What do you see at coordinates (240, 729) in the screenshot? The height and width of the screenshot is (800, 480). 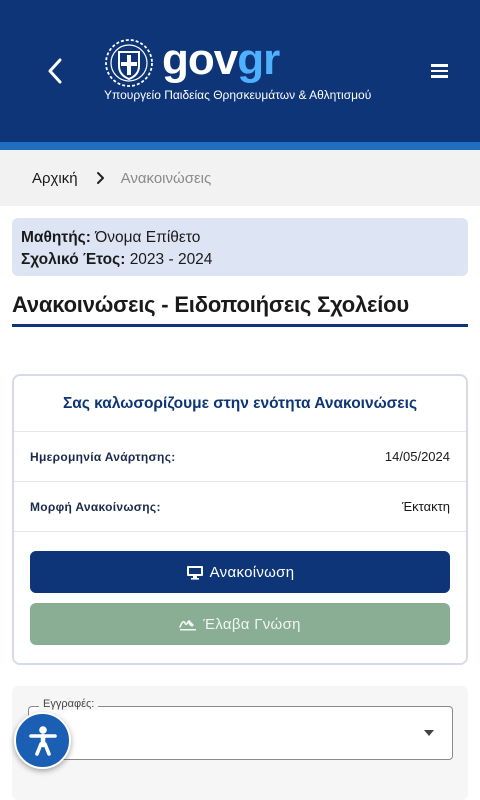 I see `registrations-select: Εγγραφές:` at bounding box center [240, 729].